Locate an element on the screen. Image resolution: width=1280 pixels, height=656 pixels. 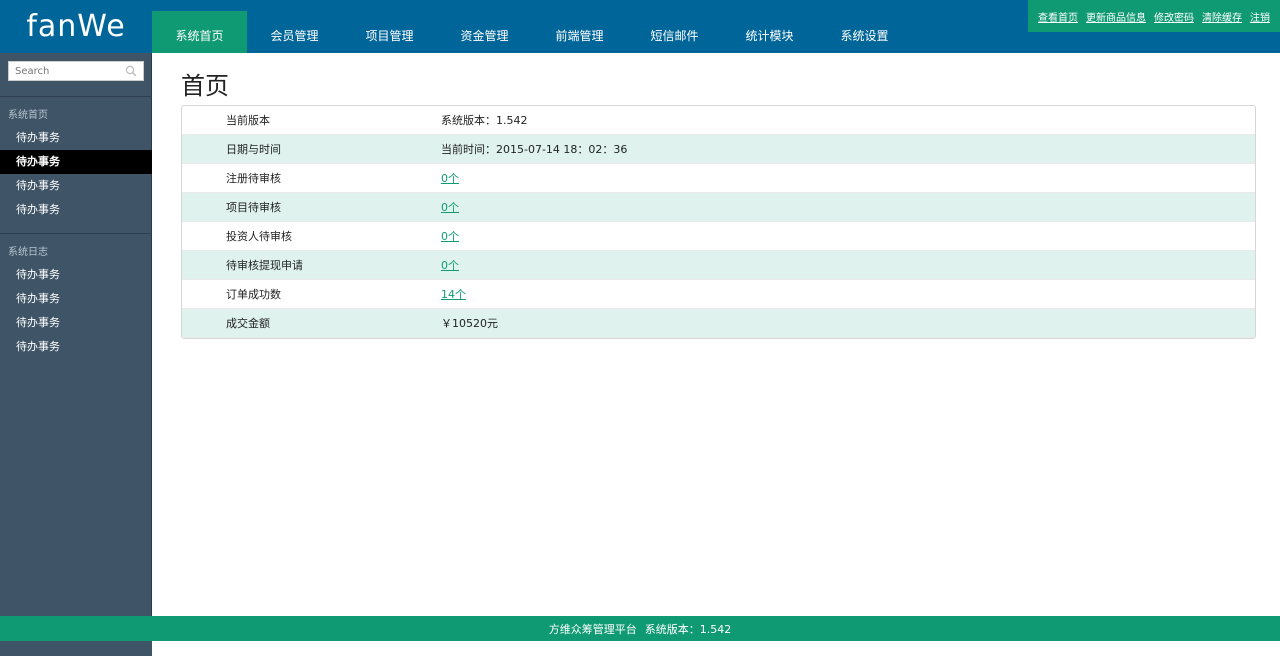
table-row: 订单成功数 14个 is located at coordinates (718, 294).